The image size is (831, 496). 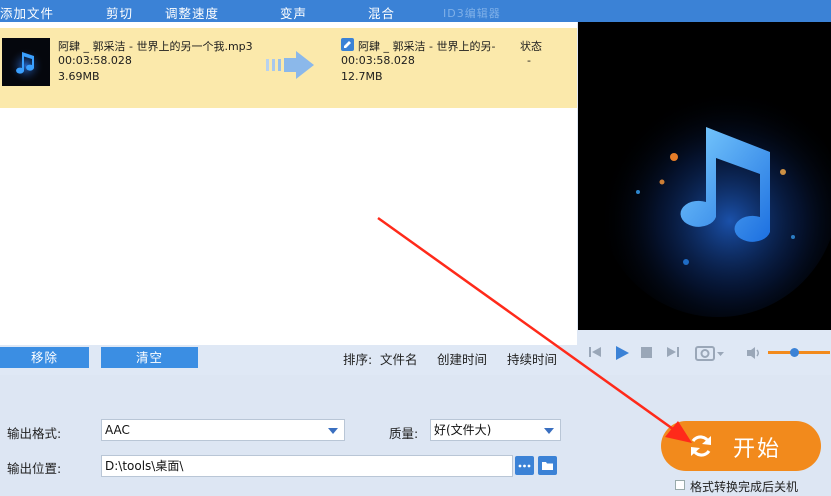 I want to click on status-label: 状态, so click(x=531, y=46).